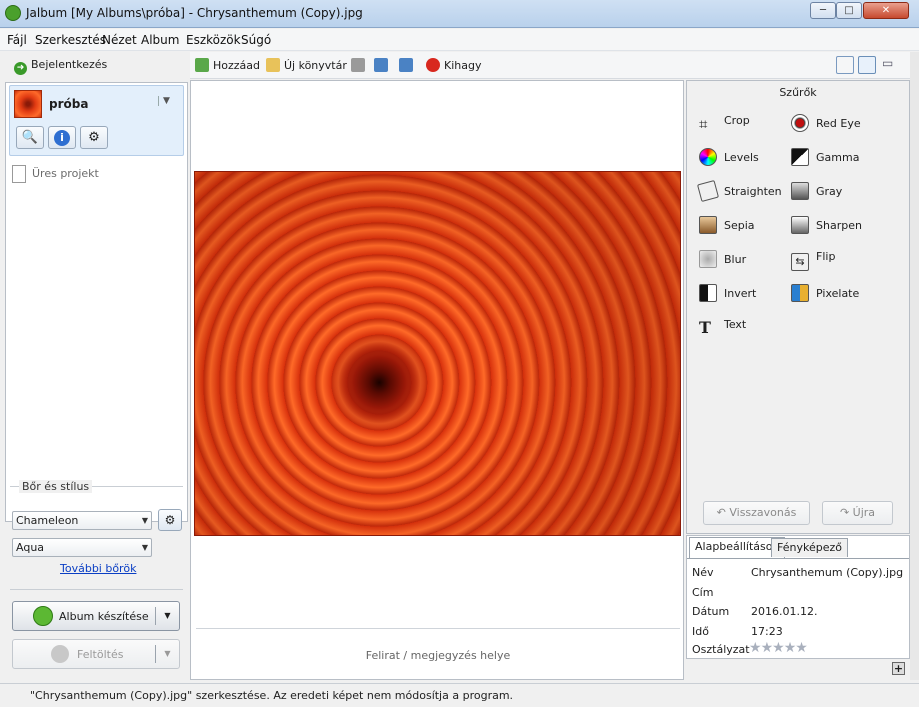  Describe the element at coordinates (767, 631) in the screenshot. I see `time-value: 17:23` at that location.